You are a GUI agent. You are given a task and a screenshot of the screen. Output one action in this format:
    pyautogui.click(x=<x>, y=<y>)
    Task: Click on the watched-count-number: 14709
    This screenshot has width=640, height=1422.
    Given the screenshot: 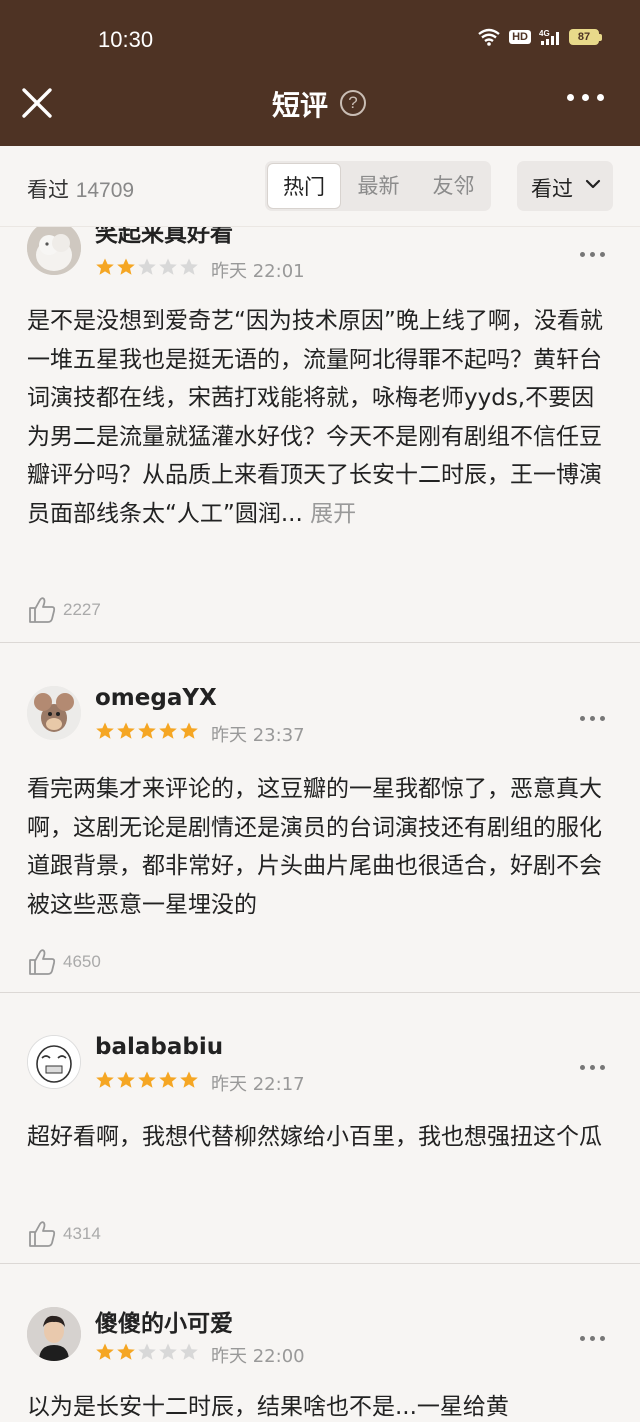 What is the action you would take?
    pyautogui.click(x=105, y=190)
    